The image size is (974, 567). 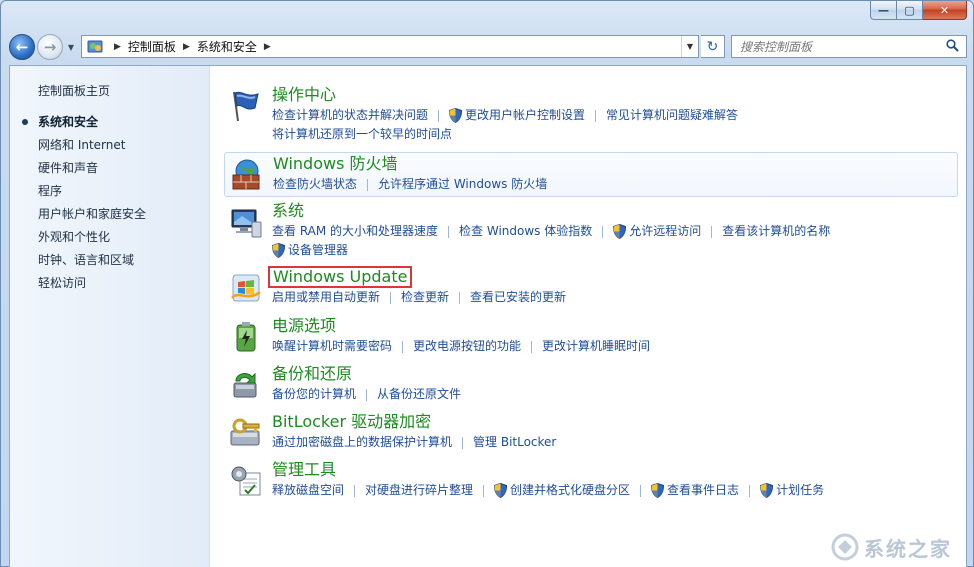 I want to click on link-row: 检查计算机的状态并解决问题 更改用户帐户控制设置 常见计算机问题疑难解答, so click(x=615, y=115).